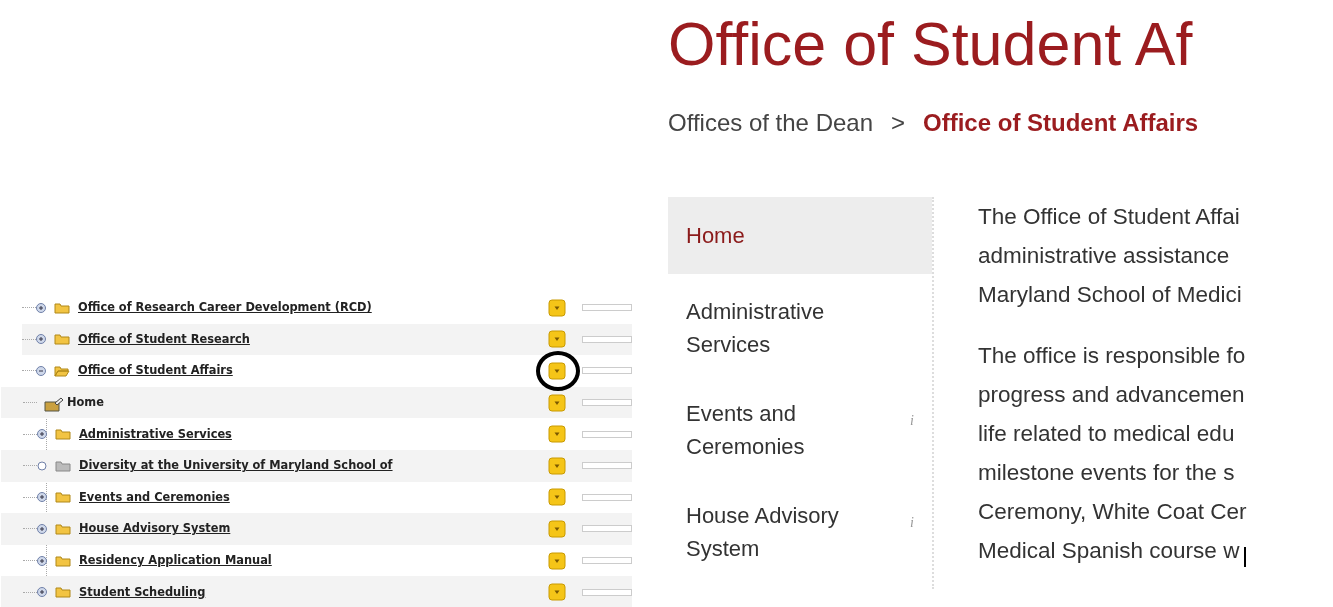 Image resolution: width=1333 pixels, height=607 pixels. What do you see at coordinates (800, 430) in the screenshot?
I see `nav-item: Events and Ceremonies i` at bounding box center [800, 430].